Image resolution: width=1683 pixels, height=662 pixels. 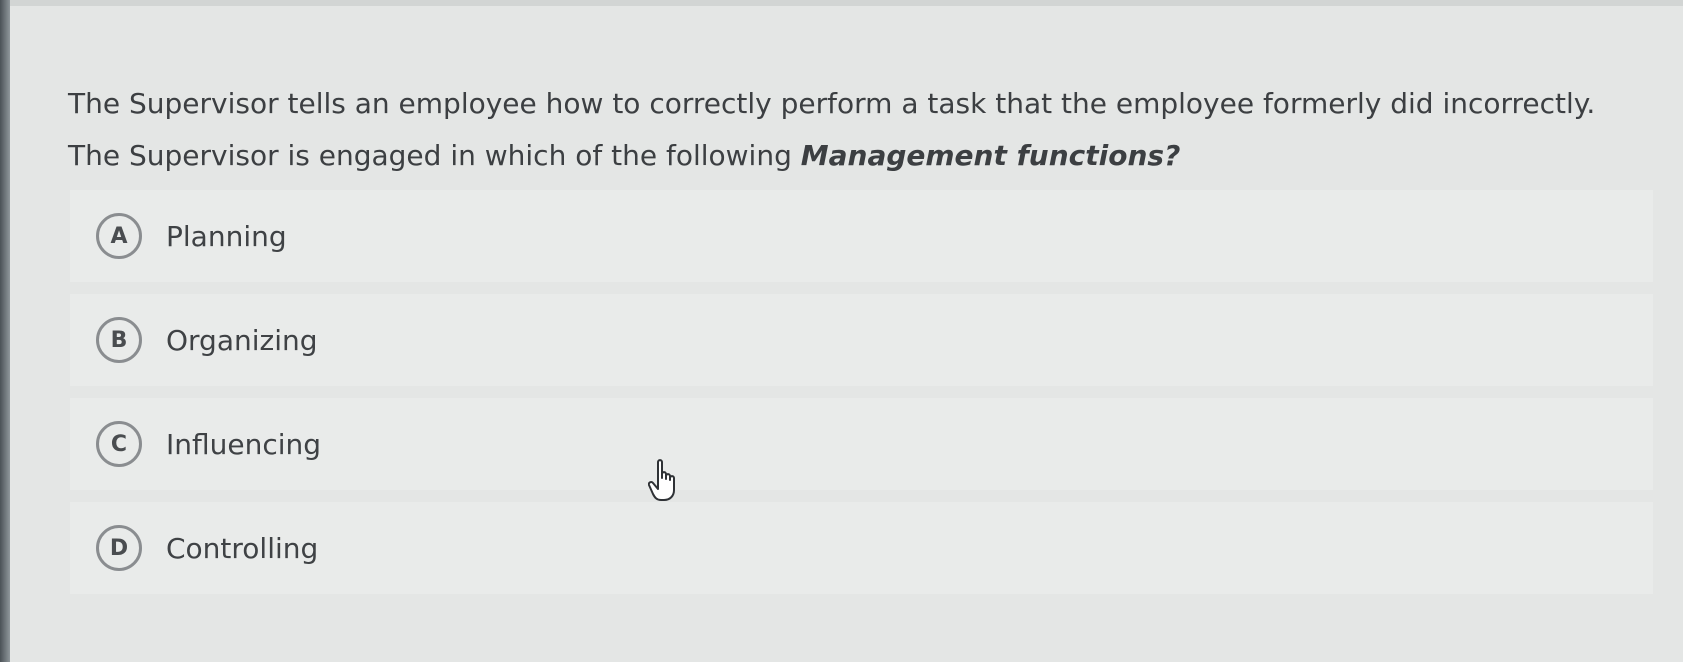 I want to click on option-d: D Controlling, so click(x=861, y=548).